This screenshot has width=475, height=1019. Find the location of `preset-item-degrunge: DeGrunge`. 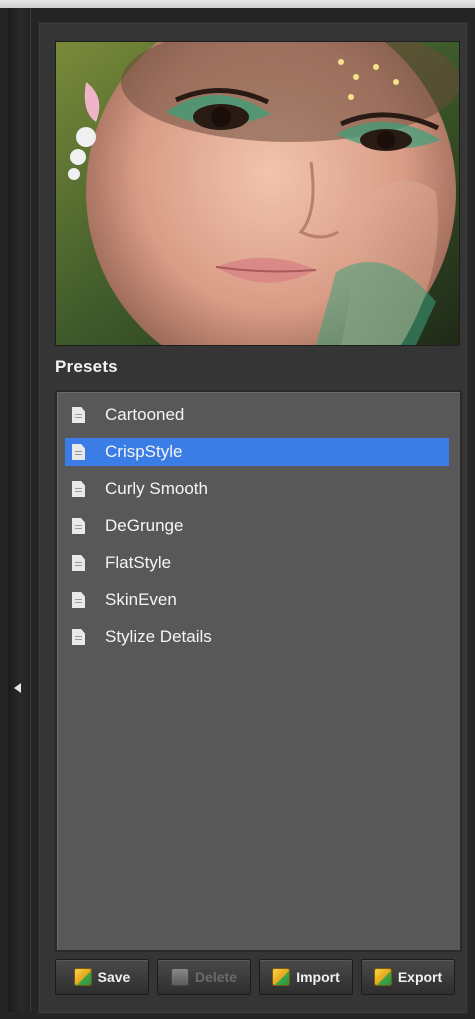

preset-item-degrunge: DeGrunge is located at coordinates (257, 526).